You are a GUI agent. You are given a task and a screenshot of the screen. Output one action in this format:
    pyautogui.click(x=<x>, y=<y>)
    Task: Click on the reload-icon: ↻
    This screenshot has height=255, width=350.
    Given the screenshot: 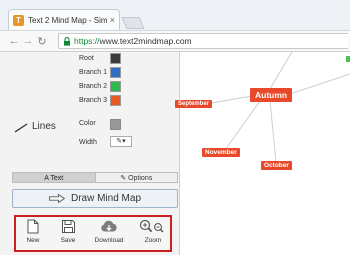 What is the action you would take?
    pyautogui.click(x=42, y=41)
    